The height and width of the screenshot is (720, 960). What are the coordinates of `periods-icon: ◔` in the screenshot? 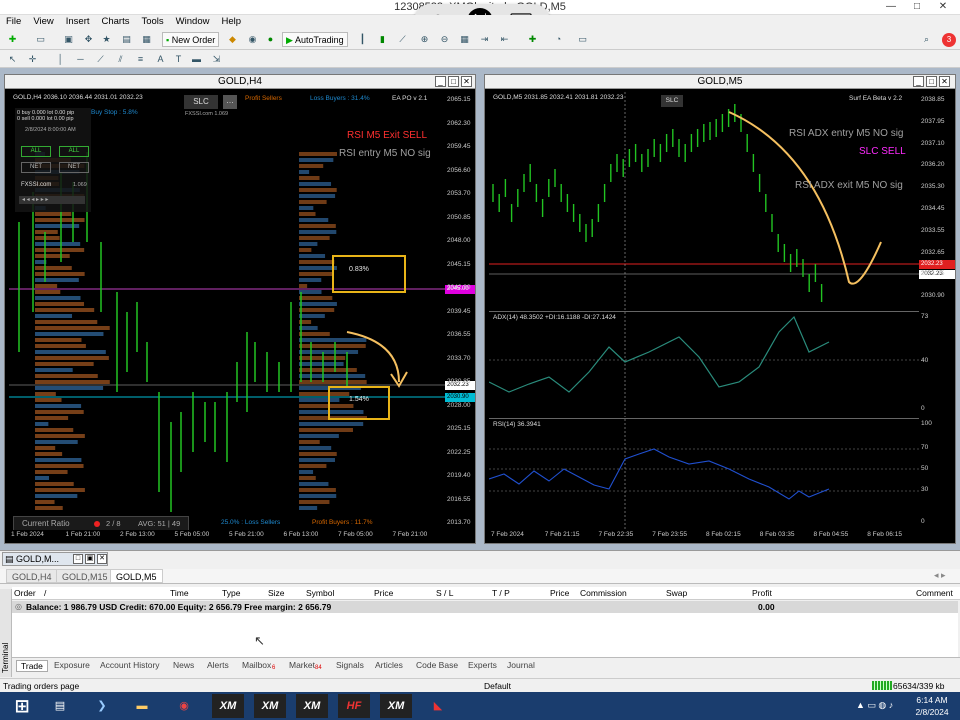 It's located at (558, 39).